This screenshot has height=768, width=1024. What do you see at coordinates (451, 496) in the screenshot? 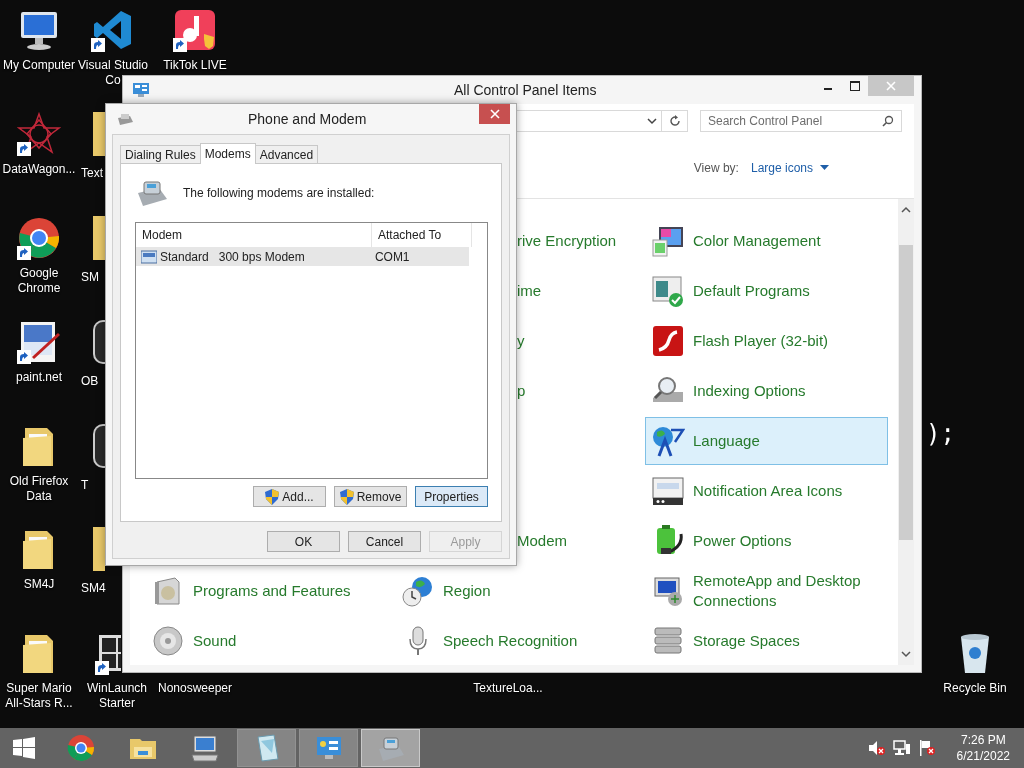
I see `dialog-button: Properties` at bounding box center [451, 496].